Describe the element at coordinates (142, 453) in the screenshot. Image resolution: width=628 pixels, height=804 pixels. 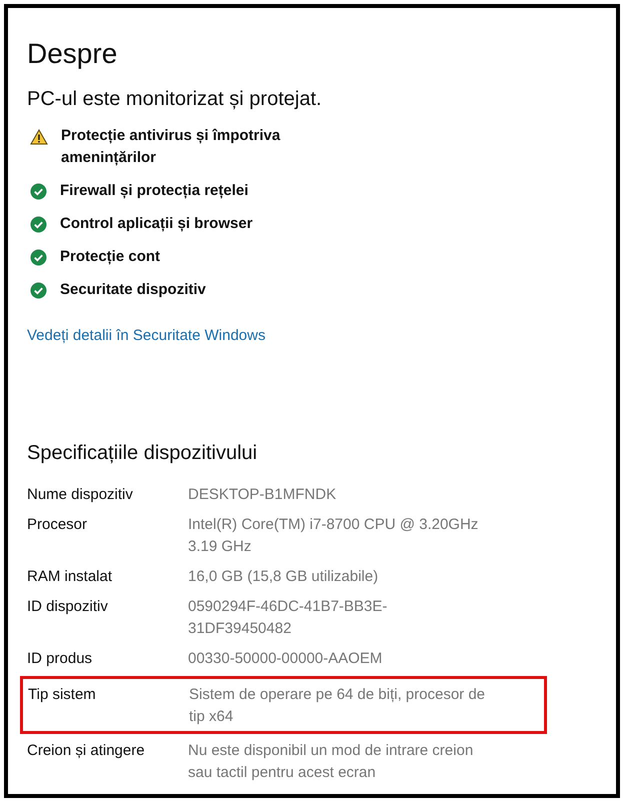
I see `section-heading: Specificațiile dispozitivului` at that location.